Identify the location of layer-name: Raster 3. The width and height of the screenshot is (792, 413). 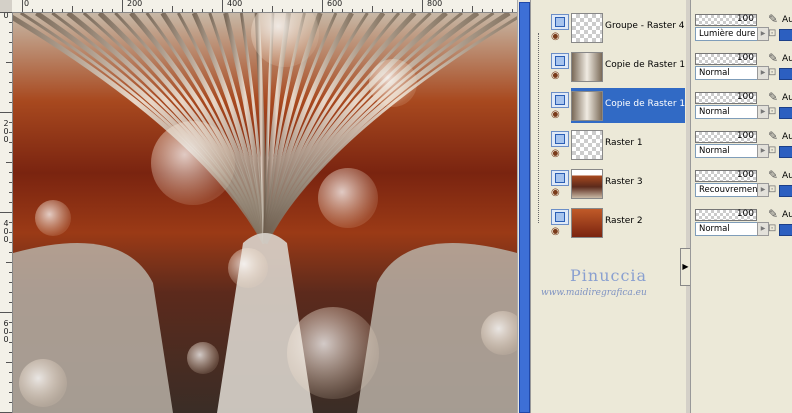
(624, 182).